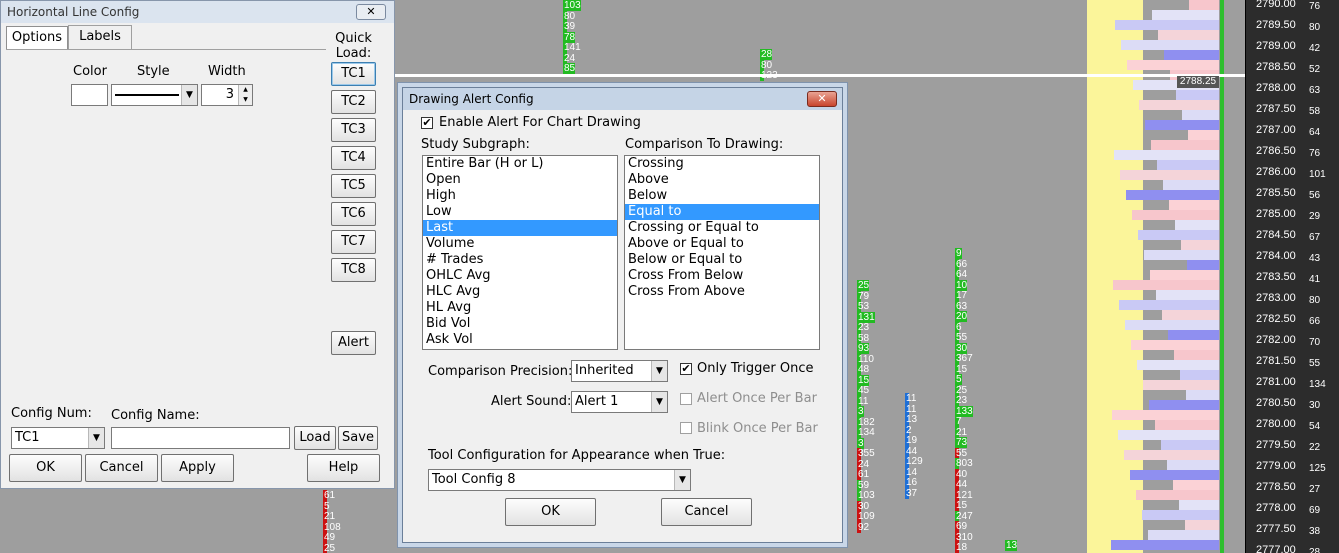 The height and width of the screenshot is (553, 1339). What do you see at coordinates (315, 438) in the screenshot?
I see `load-button: Load` at bounding box center [315, 438].